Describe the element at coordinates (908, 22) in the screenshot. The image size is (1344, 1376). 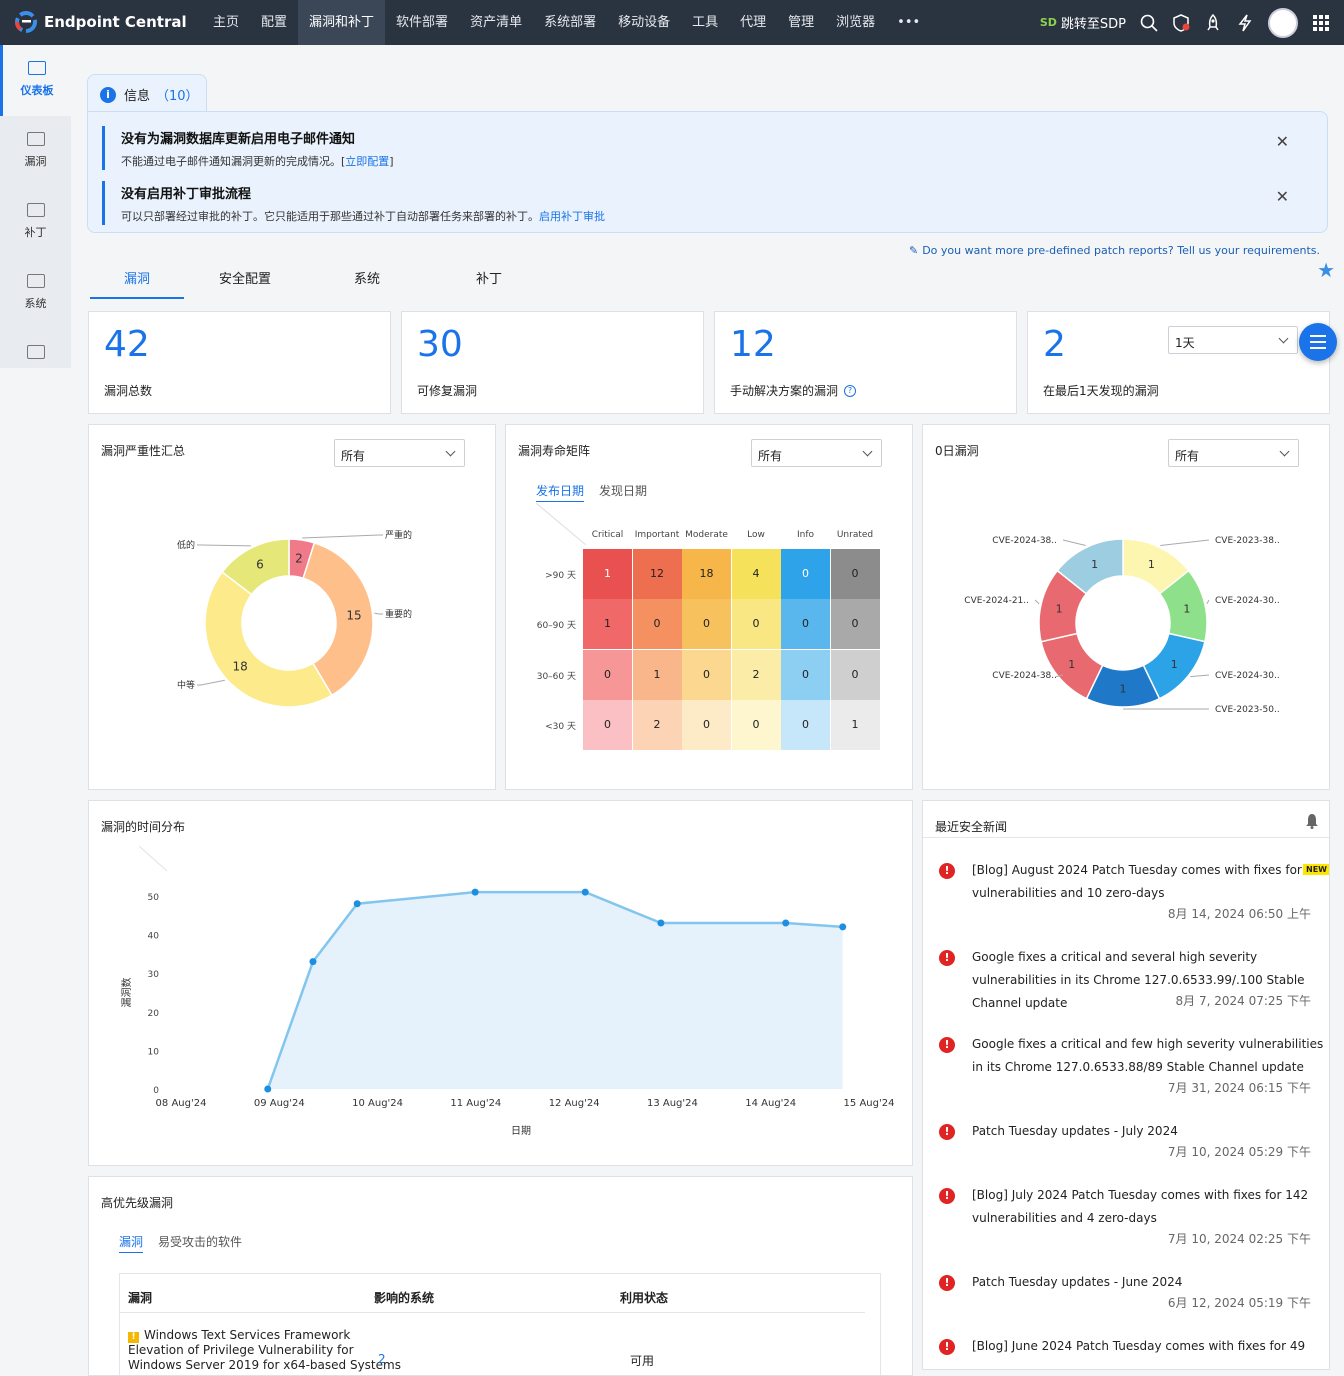
I see `more-icon: •••` at that location.